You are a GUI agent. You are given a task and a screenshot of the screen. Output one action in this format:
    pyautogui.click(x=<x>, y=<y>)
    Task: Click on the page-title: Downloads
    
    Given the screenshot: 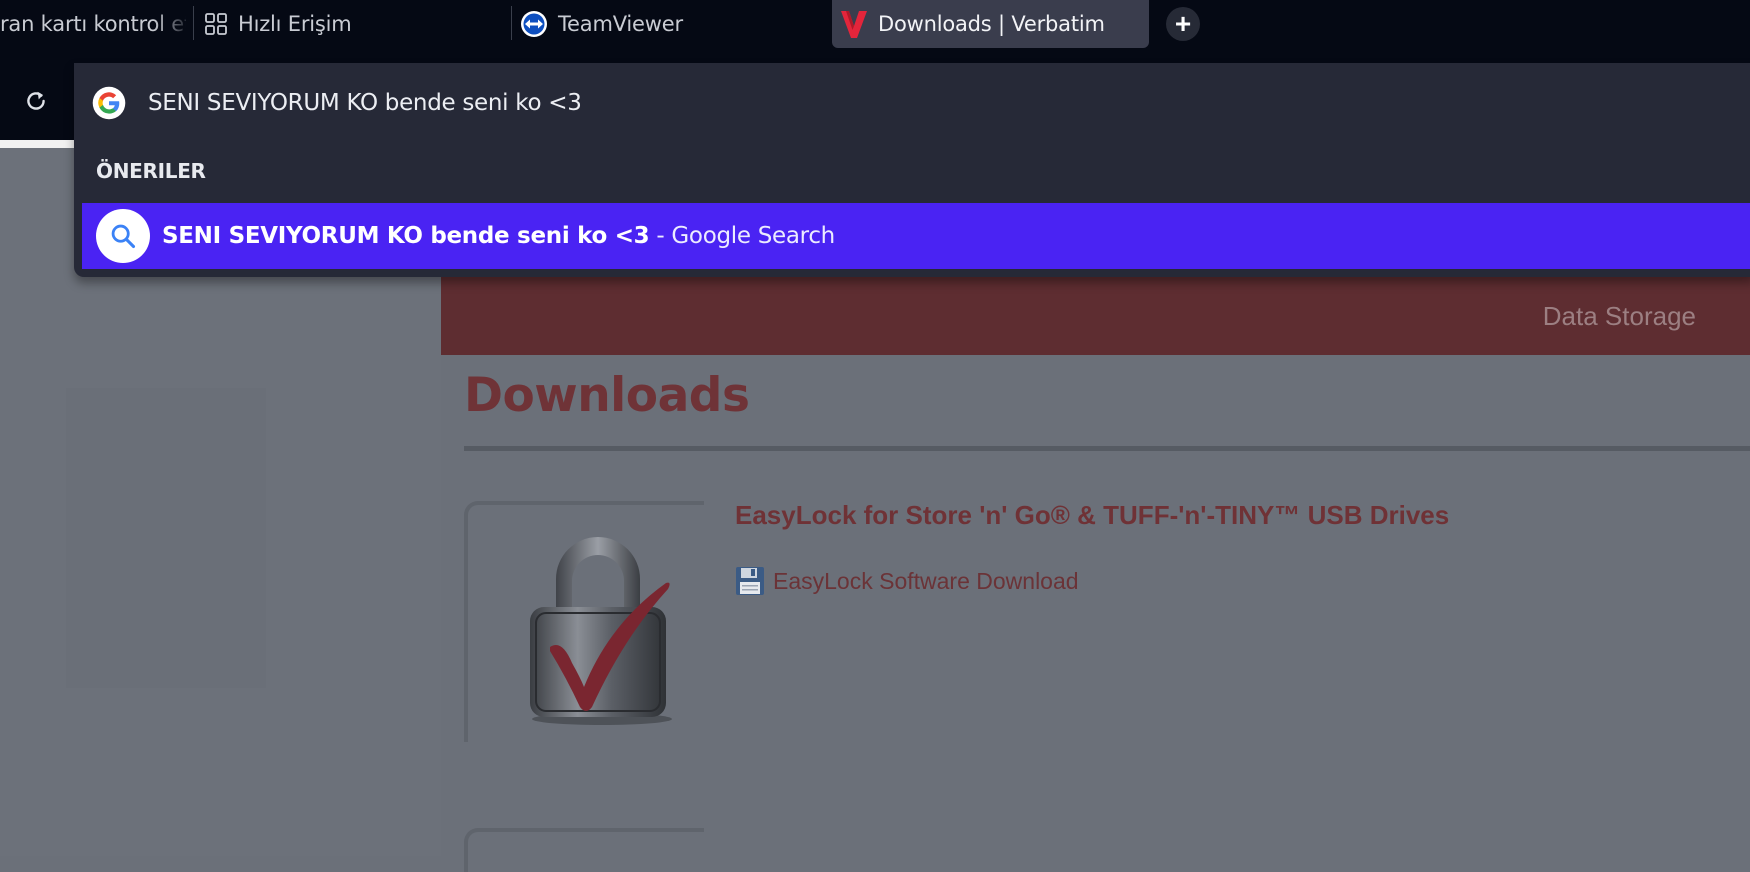 What is the action you would take?
    pyautogui.click(x=607, y=395)
    